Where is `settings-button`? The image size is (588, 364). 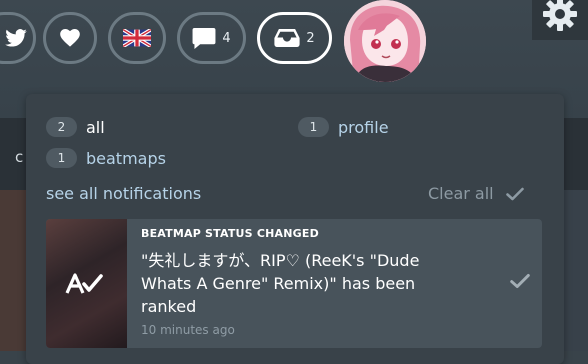 settings-button is located at coordinates (560, 20).